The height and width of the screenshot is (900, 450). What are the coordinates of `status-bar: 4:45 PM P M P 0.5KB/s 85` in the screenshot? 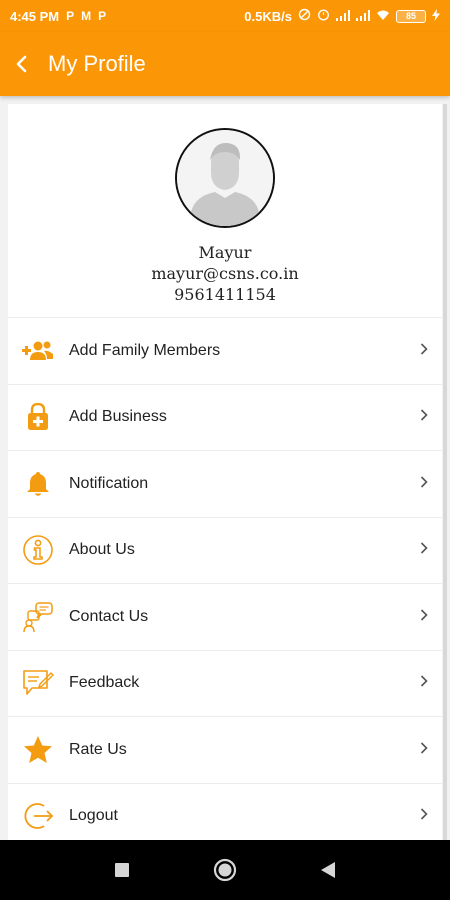 It's located at (225, 16).